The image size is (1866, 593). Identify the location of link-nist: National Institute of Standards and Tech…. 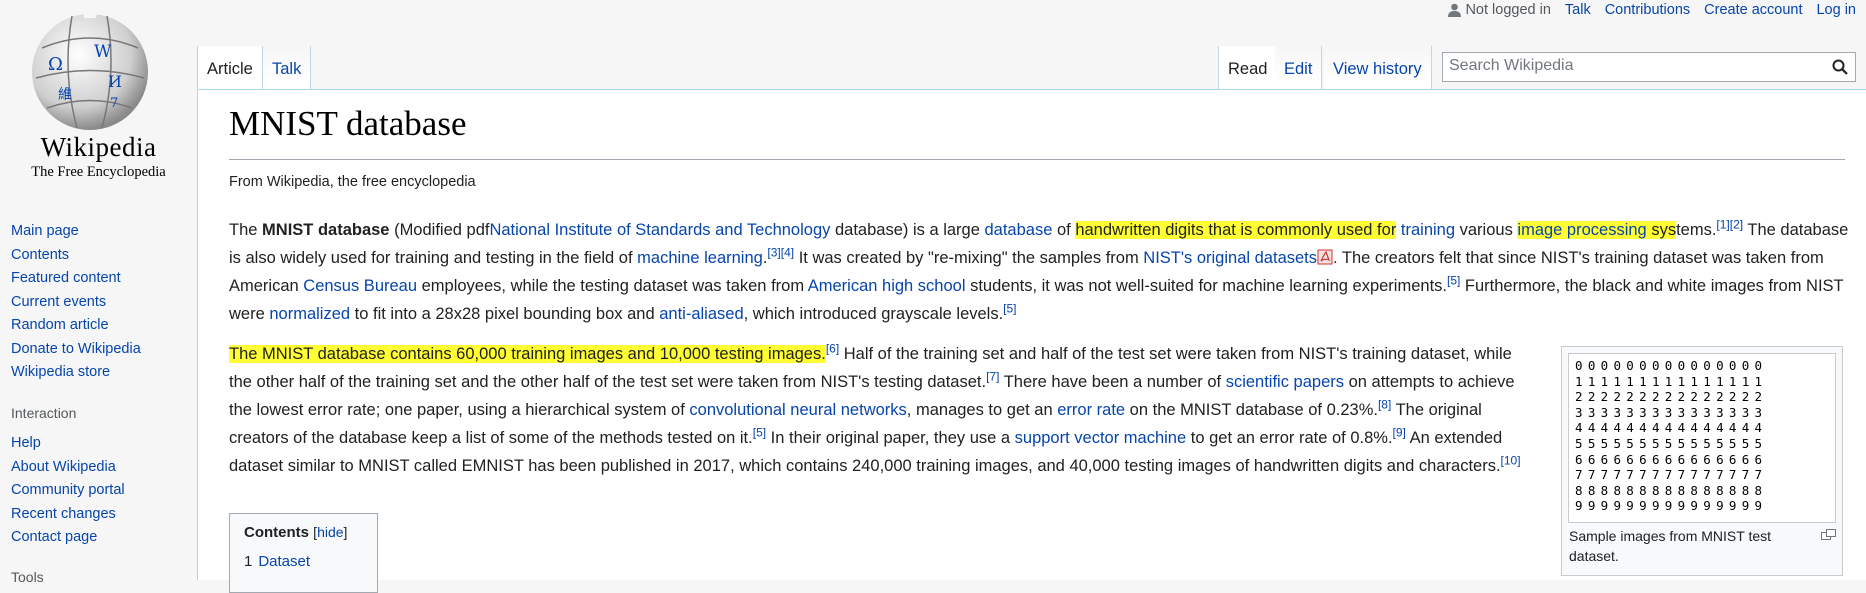
(659, 230).